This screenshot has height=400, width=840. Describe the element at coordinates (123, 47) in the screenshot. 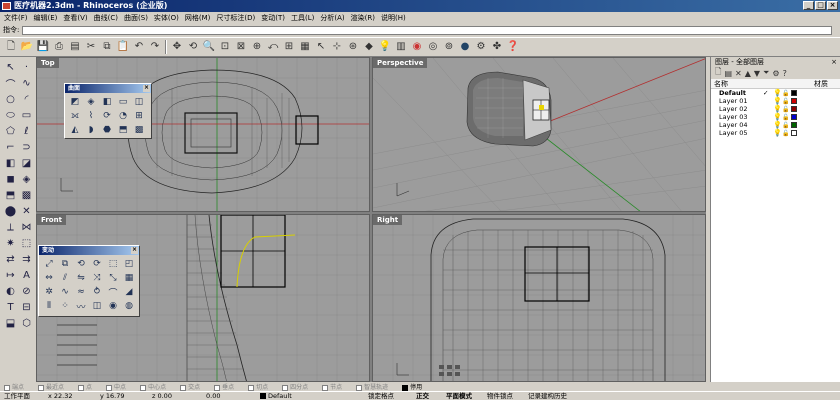

I see `paste-icon: 📋` at that location.